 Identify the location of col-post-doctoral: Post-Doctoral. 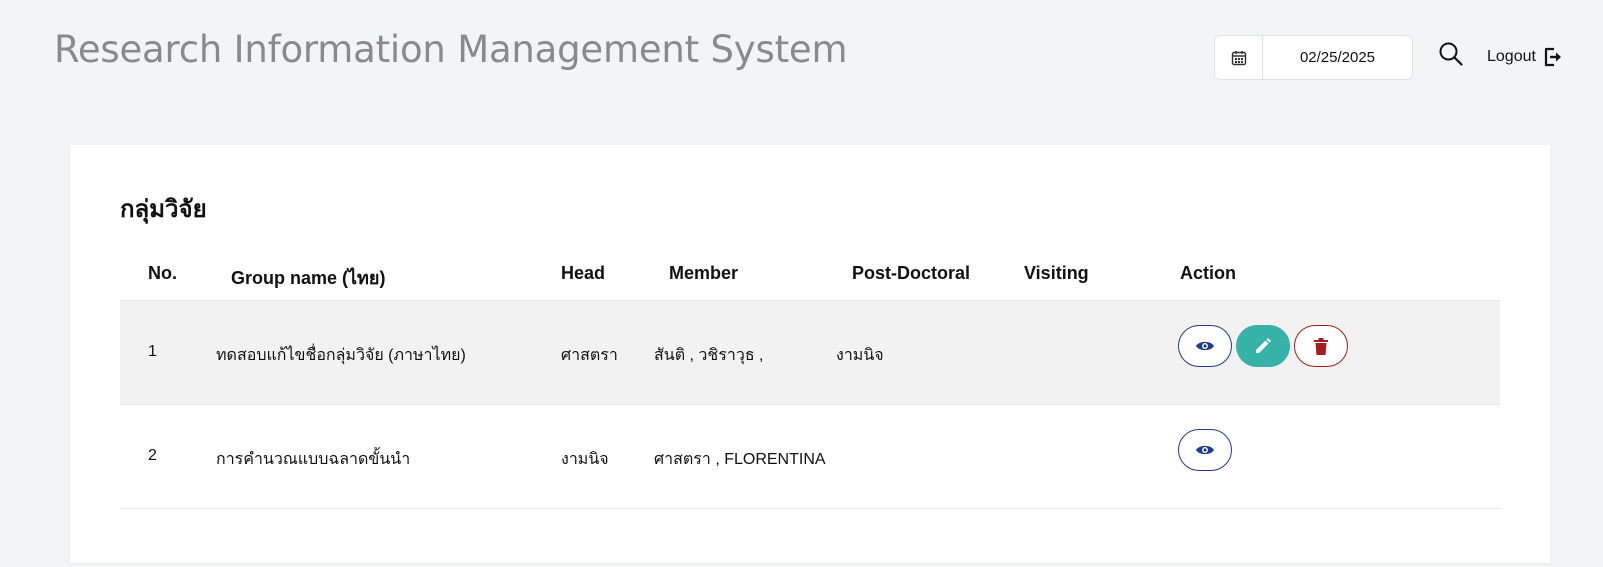
(911, 273).